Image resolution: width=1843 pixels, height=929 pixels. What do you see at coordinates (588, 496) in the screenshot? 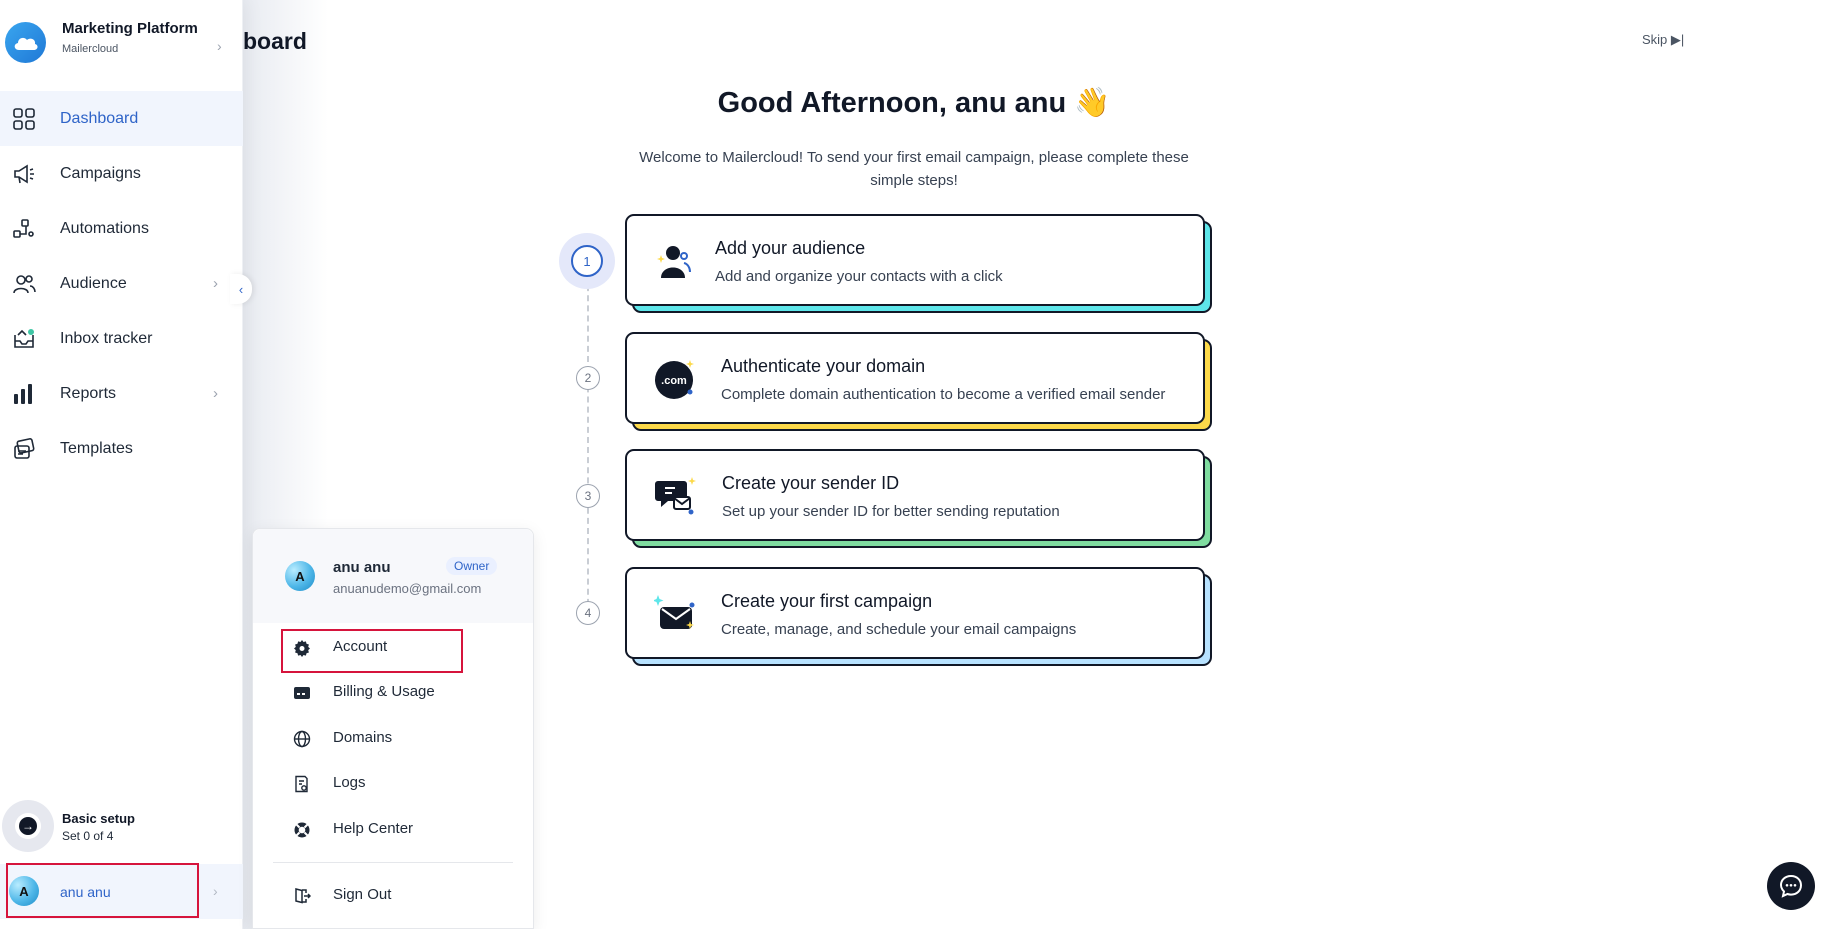
I see `step-number-3: 3` at bounding box center [588, 496].